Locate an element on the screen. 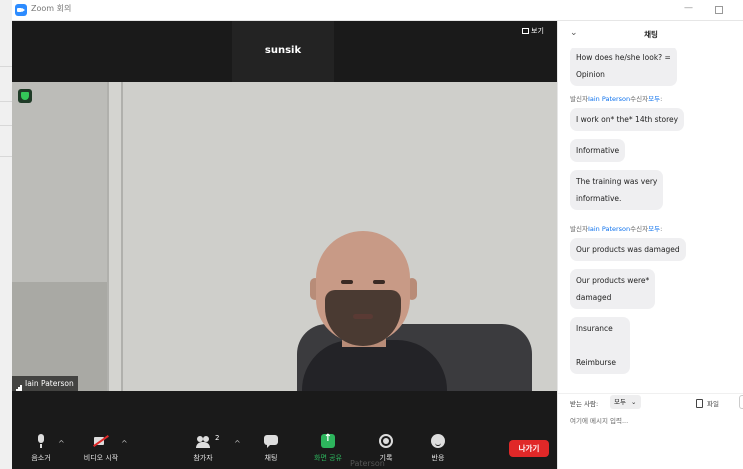  title-bar: Zoom 회의 — is located at coordinates (377, 10).